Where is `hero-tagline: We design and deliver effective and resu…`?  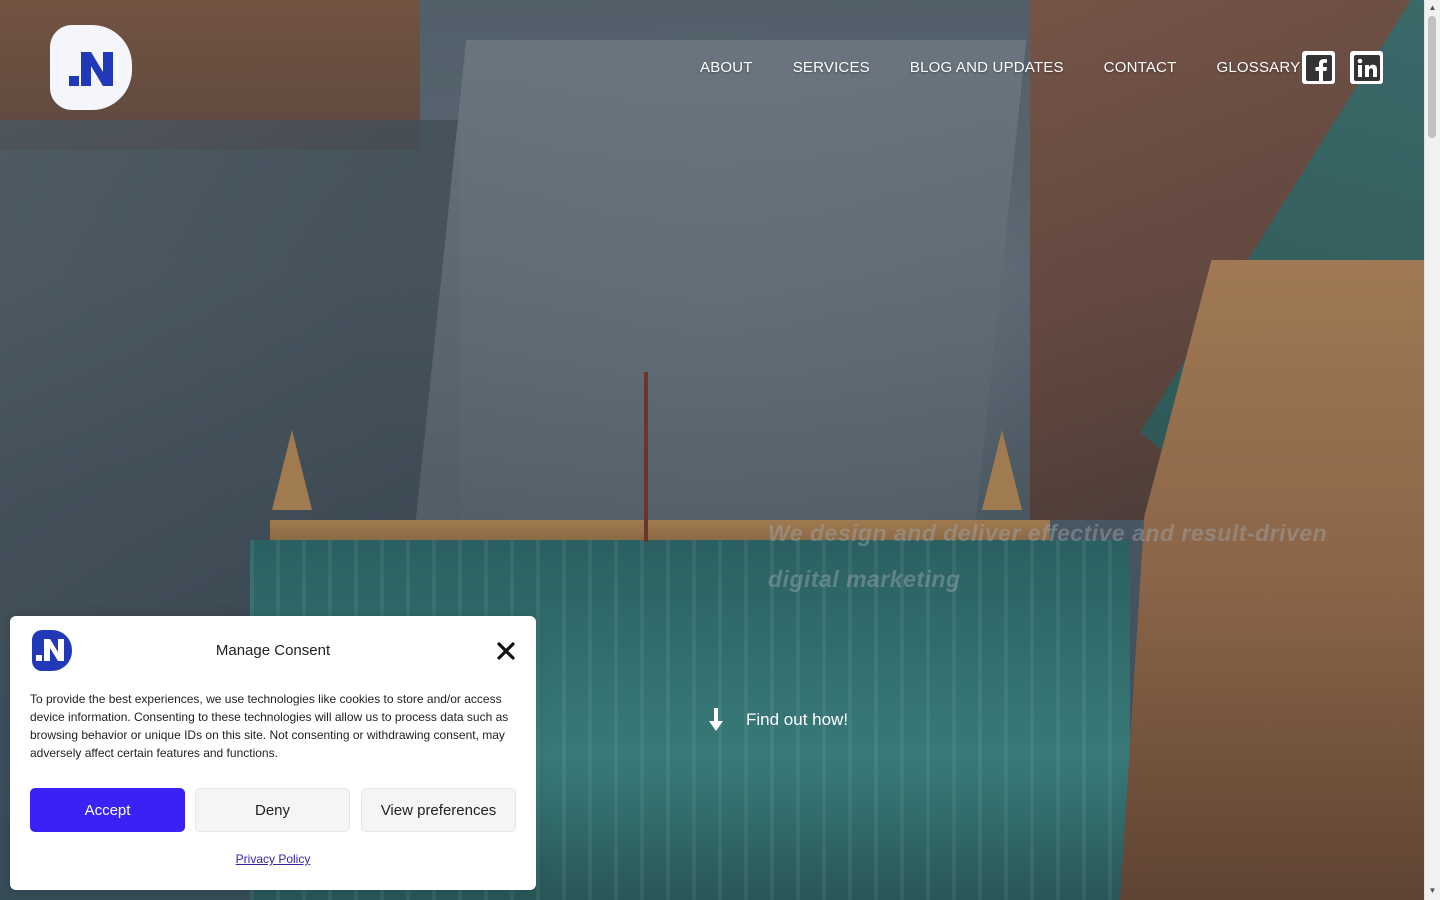 hero-tagline: We design and deliver effective and resu… is located at coordinates (1048, 556).